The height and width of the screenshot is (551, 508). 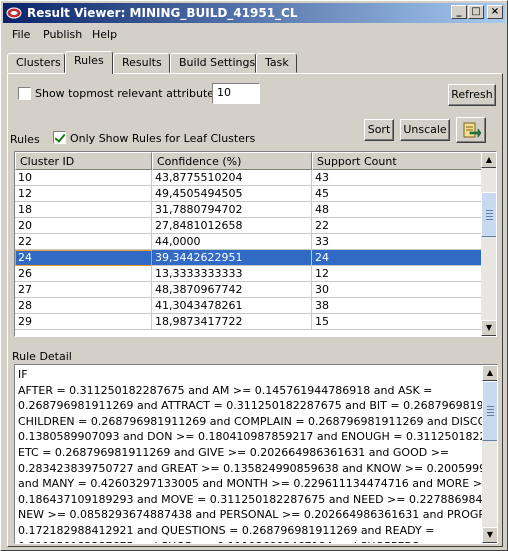 I want to click on cell-confidence: 18,9873417722, so click(x=232, y=322).